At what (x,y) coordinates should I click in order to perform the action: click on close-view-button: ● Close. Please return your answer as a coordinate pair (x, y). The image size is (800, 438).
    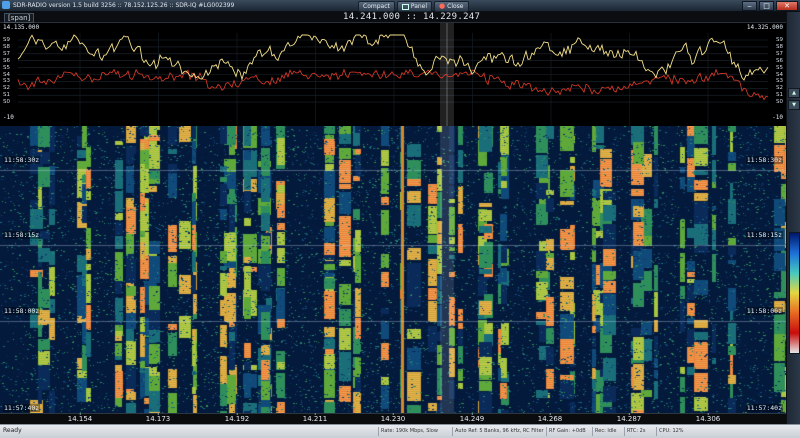
    Looking at the image, I should click on (451, 6).